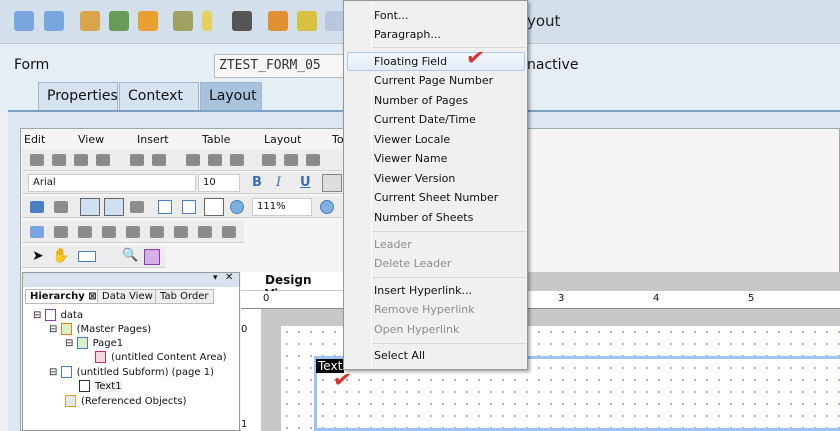  Describe the element at coordinates (119, 21) in the screenshot. I see `activate-icon` at that location.